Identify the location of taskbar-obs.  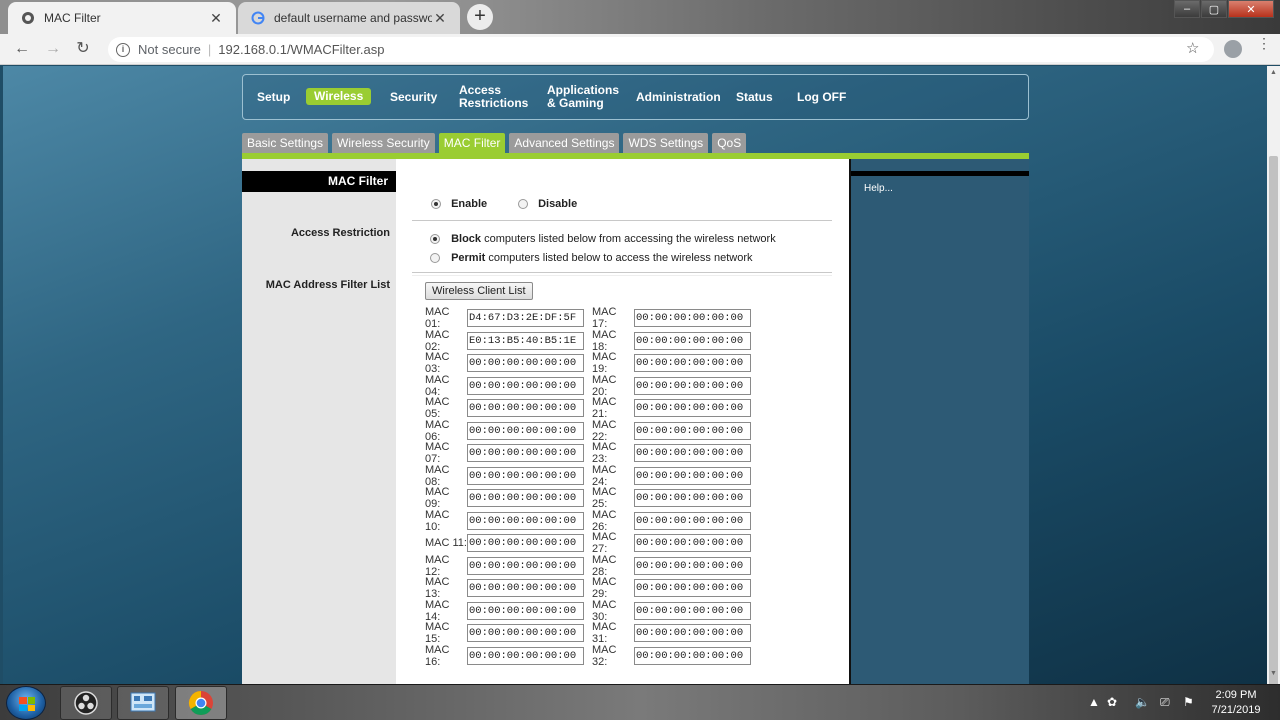
(86, 703).